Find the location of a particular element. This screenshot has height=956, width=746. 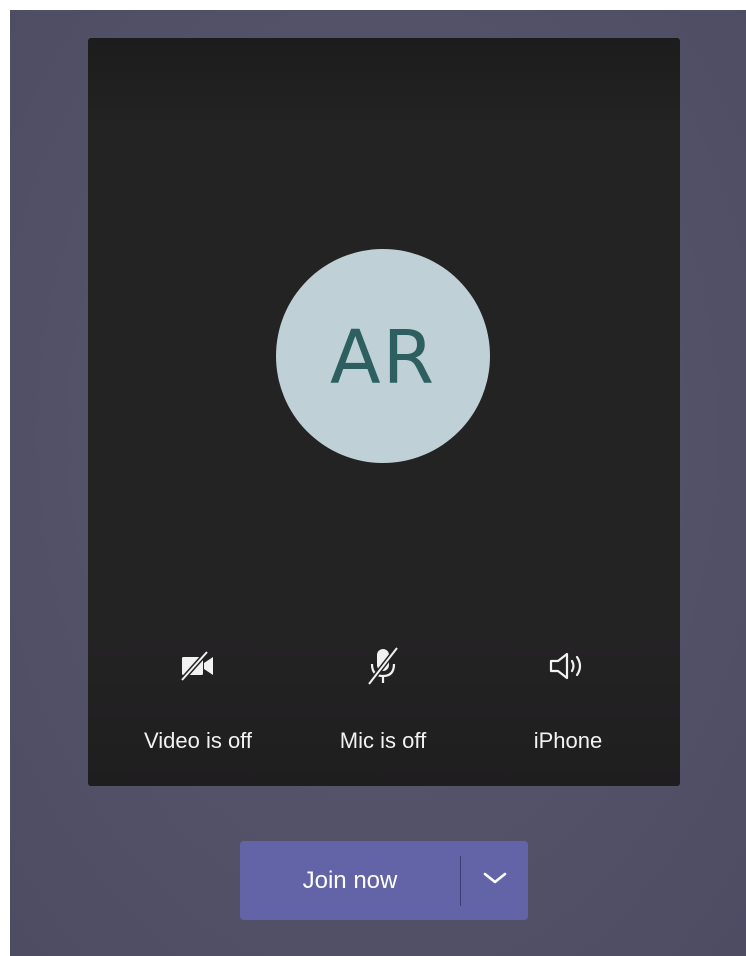

avatar: AR is located at coordinates (383, 356).